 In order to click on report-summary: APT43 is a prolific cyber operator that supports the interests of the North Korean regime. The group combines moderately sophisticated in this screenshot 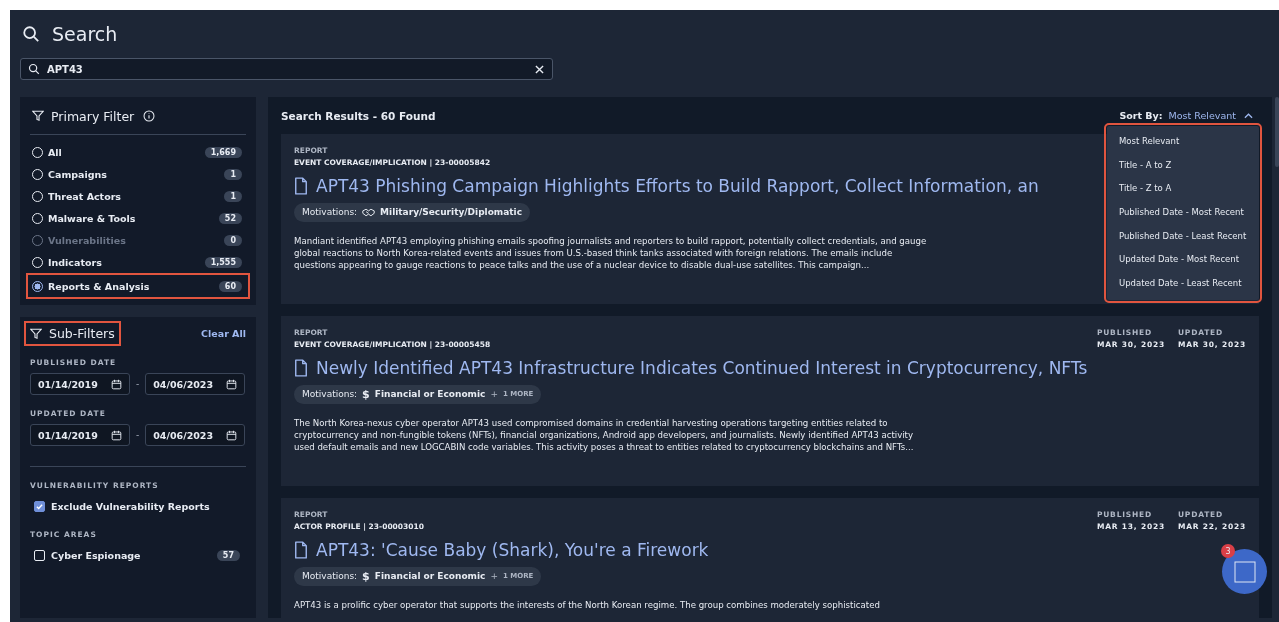, I will do `click(587, 604)`.